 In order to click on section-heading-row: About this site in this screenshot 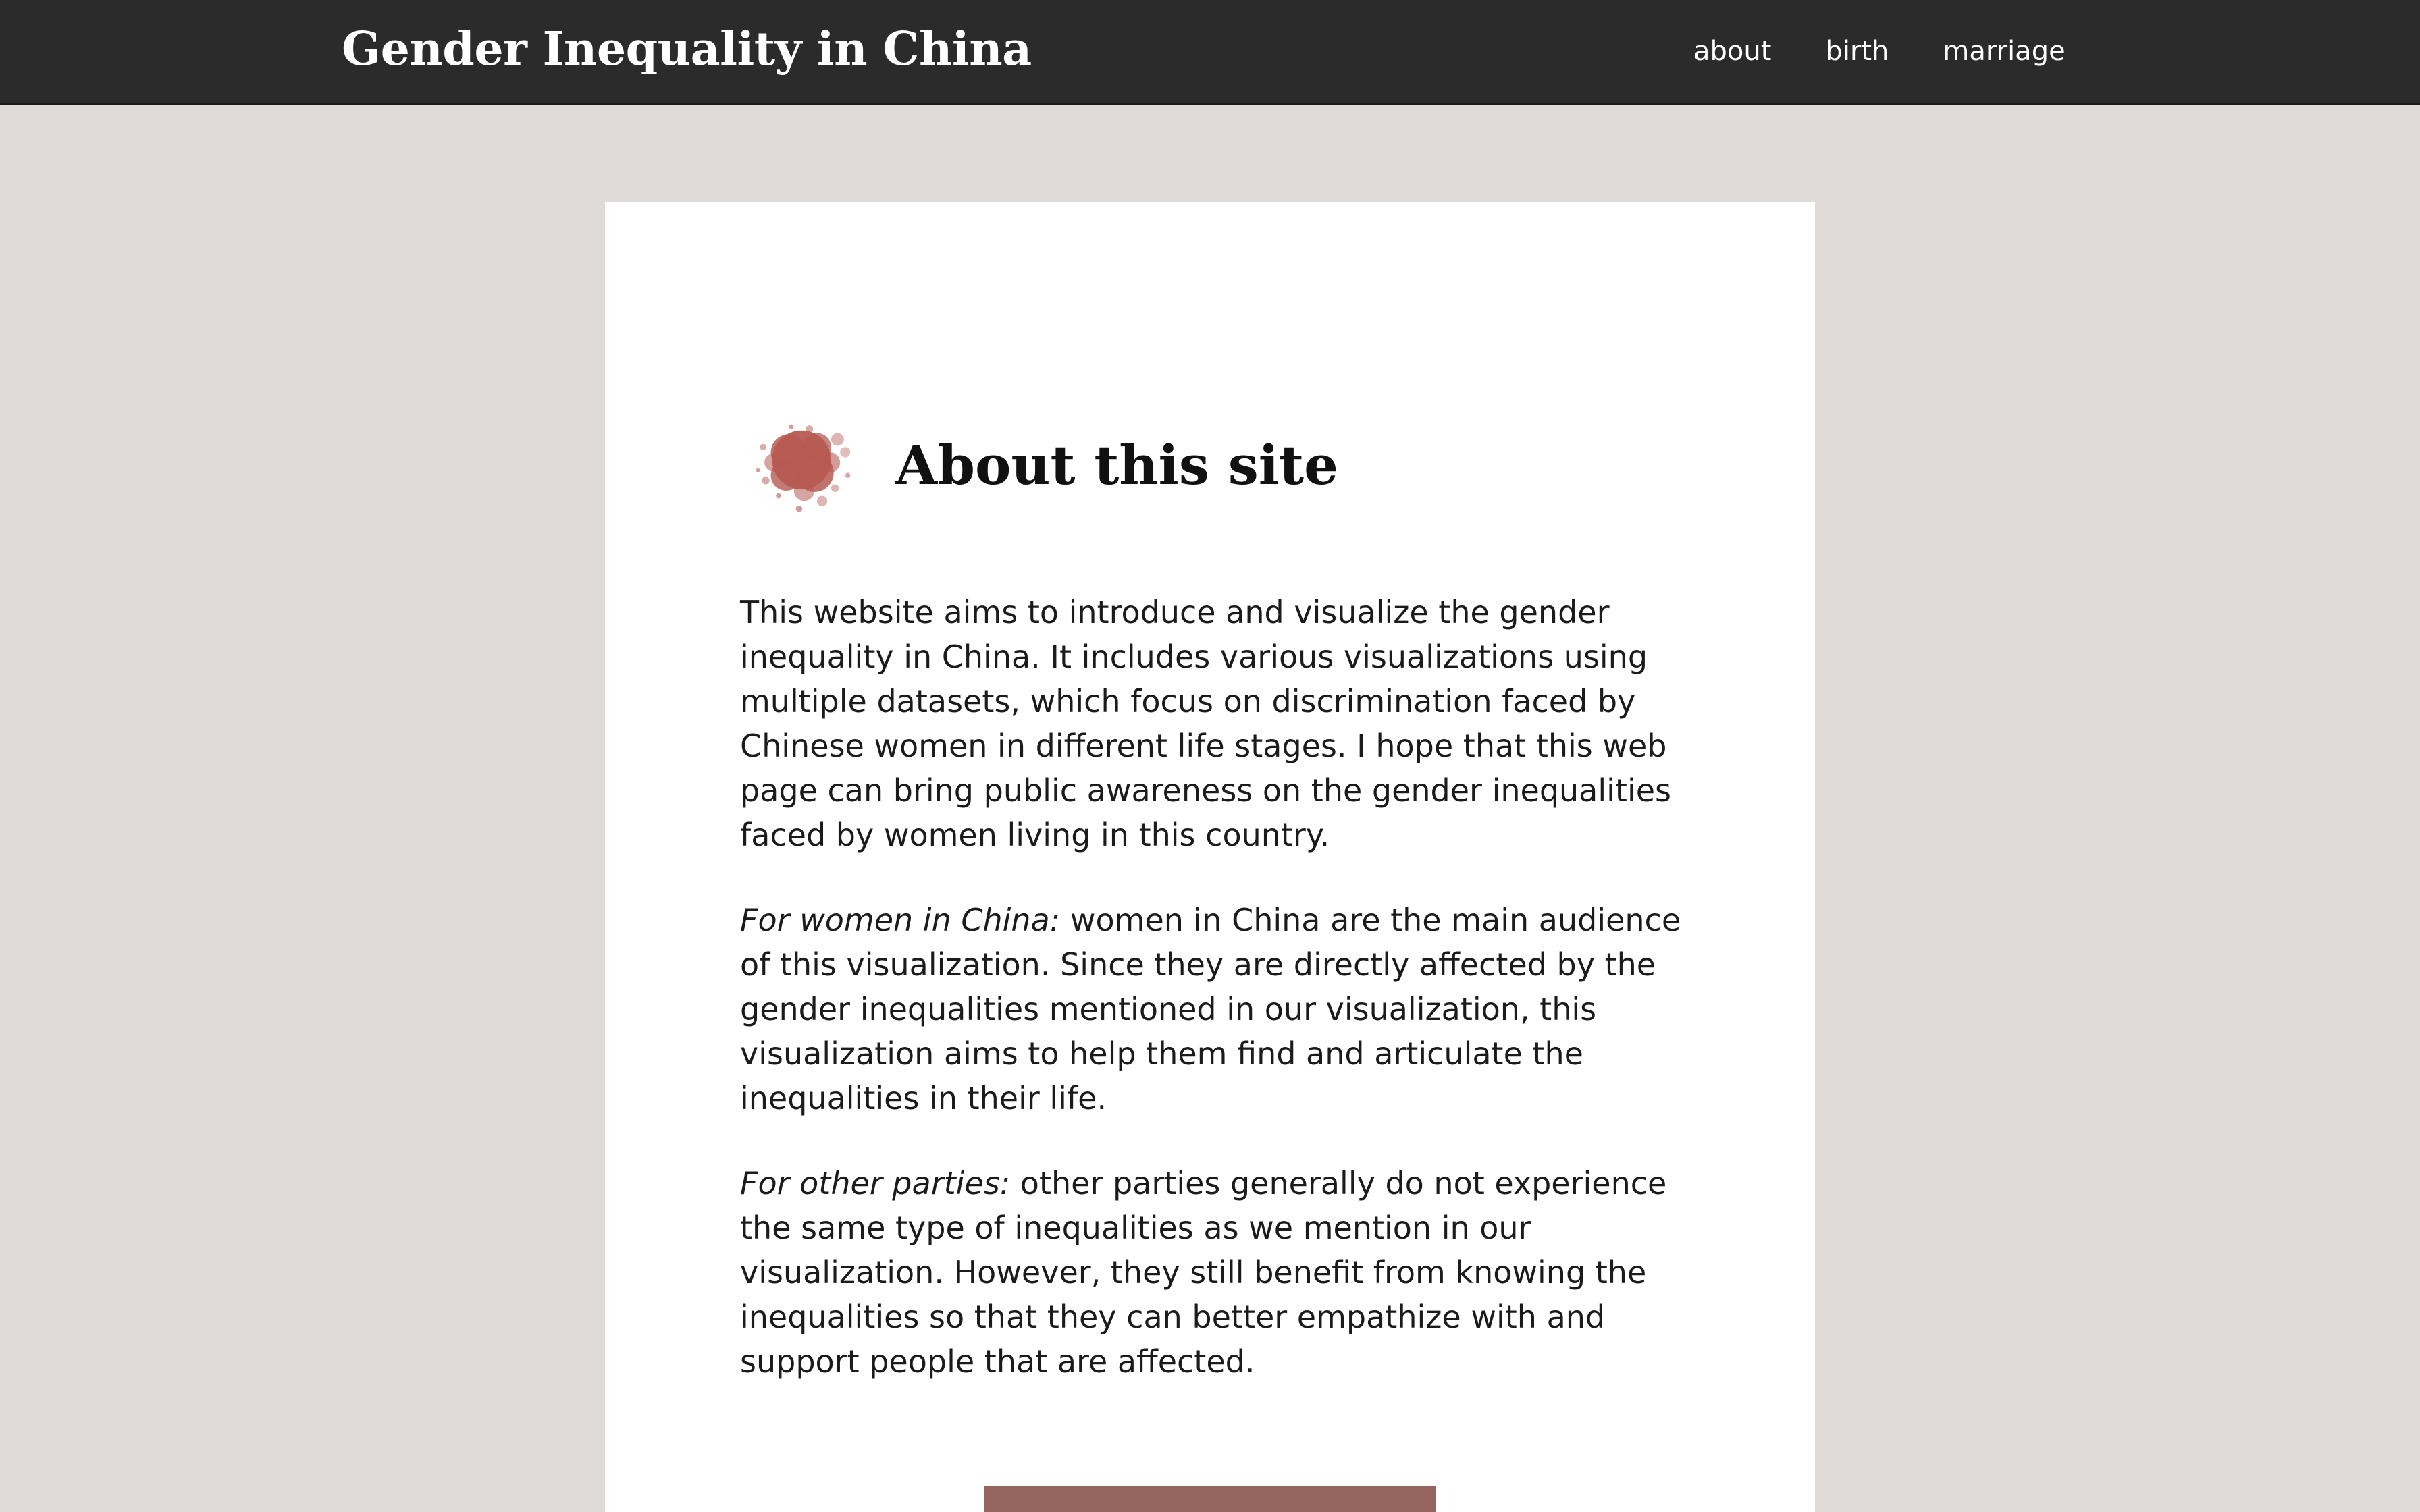, I will do `click(1039, 465)`.